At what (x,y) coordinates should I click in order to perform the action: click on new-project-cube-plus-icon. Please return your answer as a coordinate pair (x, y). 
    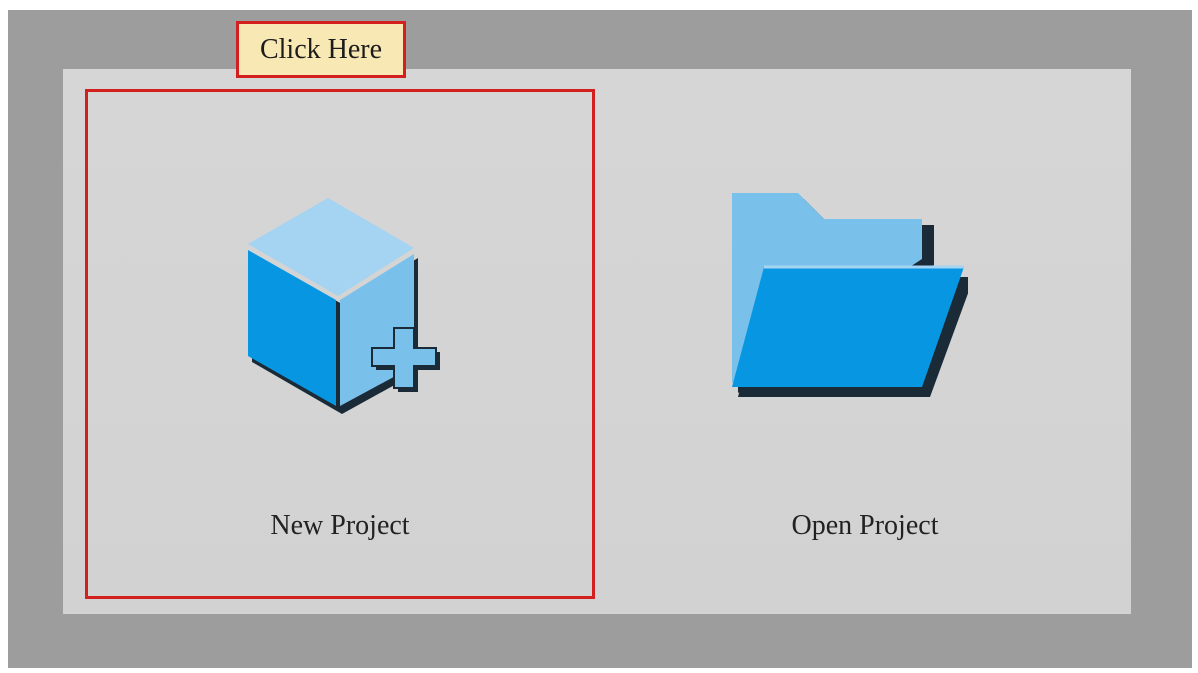
    Looking at the image, I should click on (344, 306).